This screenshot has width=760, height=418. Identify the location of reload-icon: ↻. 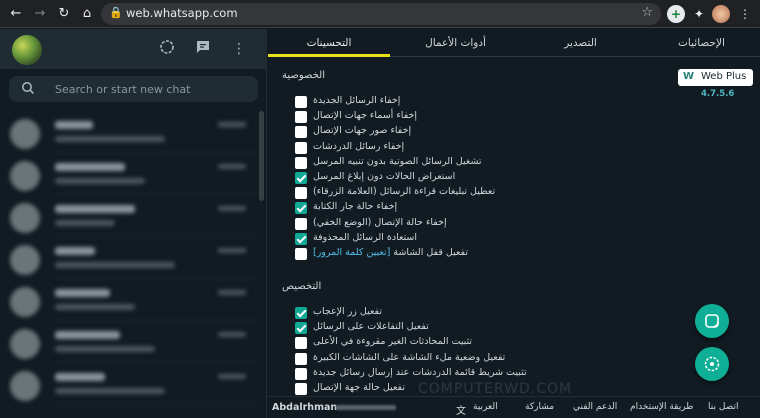
(64, 14).